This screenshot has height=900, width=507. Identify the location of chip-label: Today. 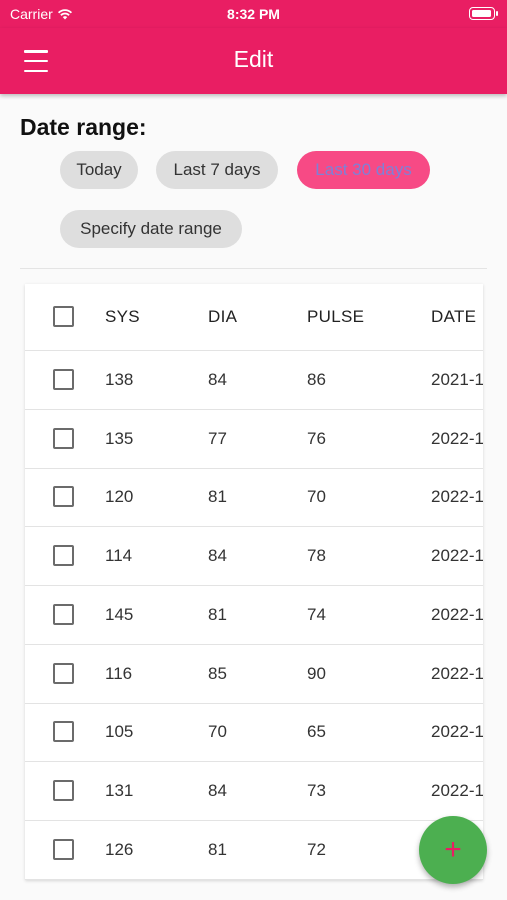
(99, 169).